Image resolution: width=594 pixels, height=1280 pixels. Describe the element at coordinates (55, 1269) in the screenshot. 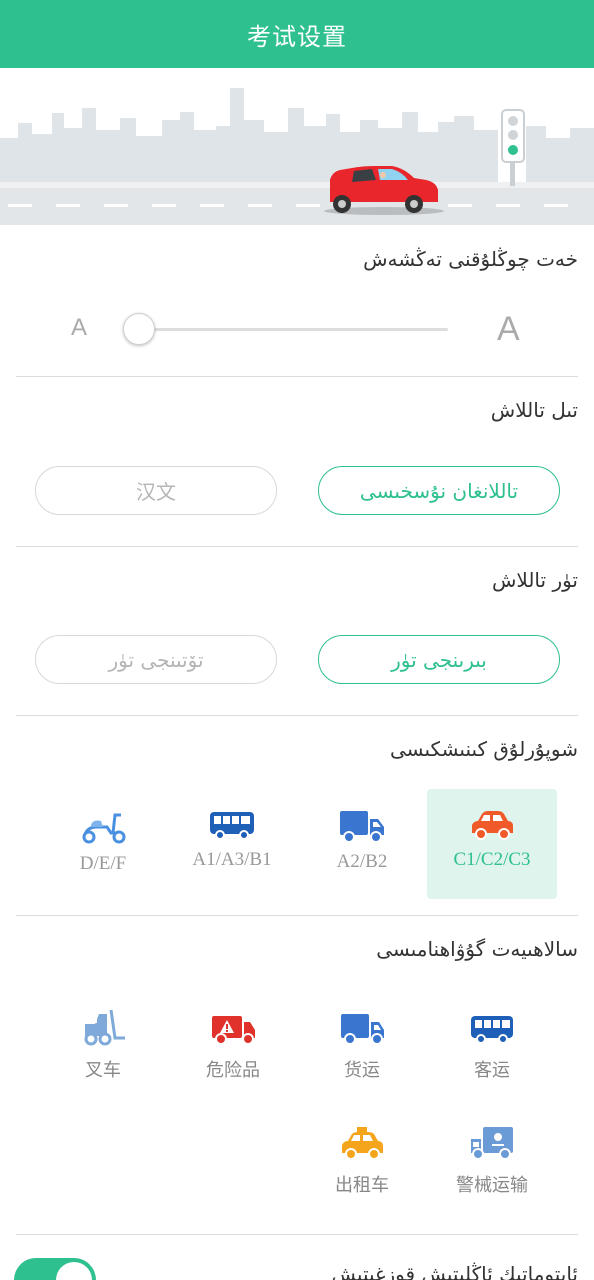

I see `auto-play-toggle` at that location.